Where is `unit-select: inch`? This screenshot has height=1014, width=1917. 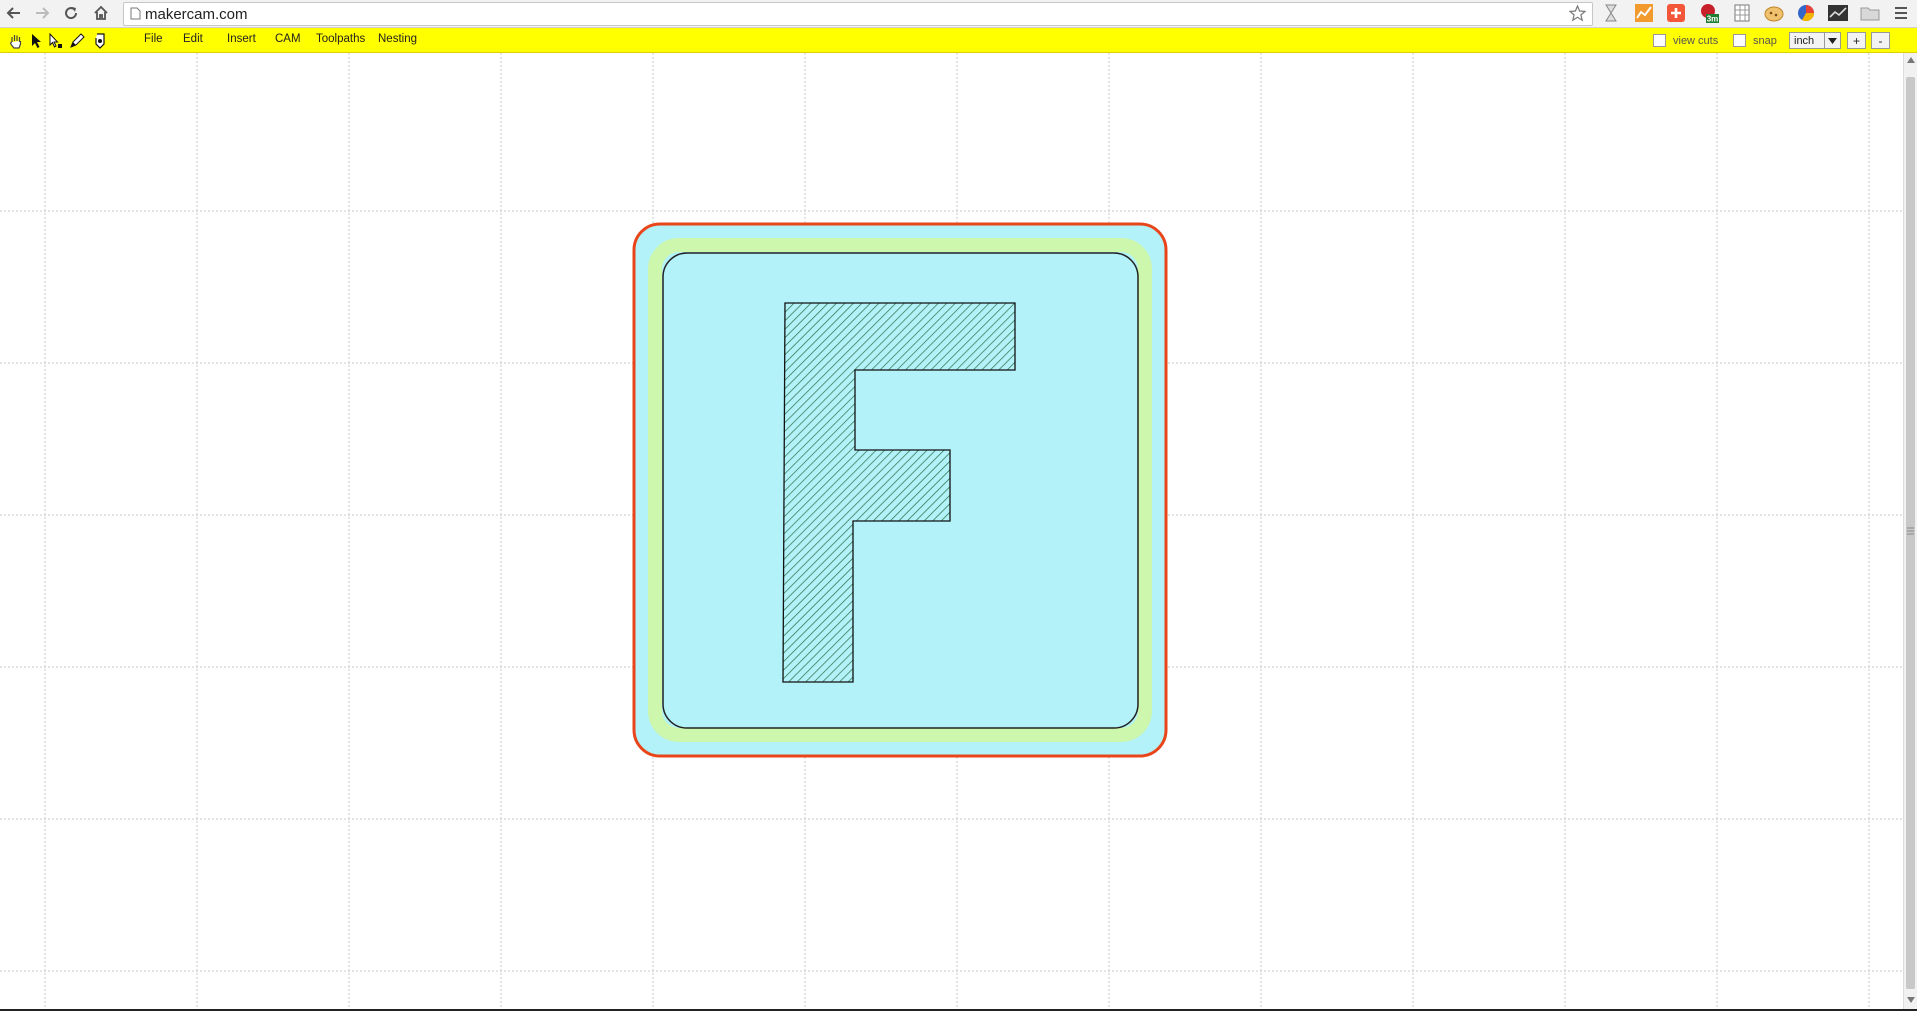 unit-select: inch is located at coordinates (1815, 40).